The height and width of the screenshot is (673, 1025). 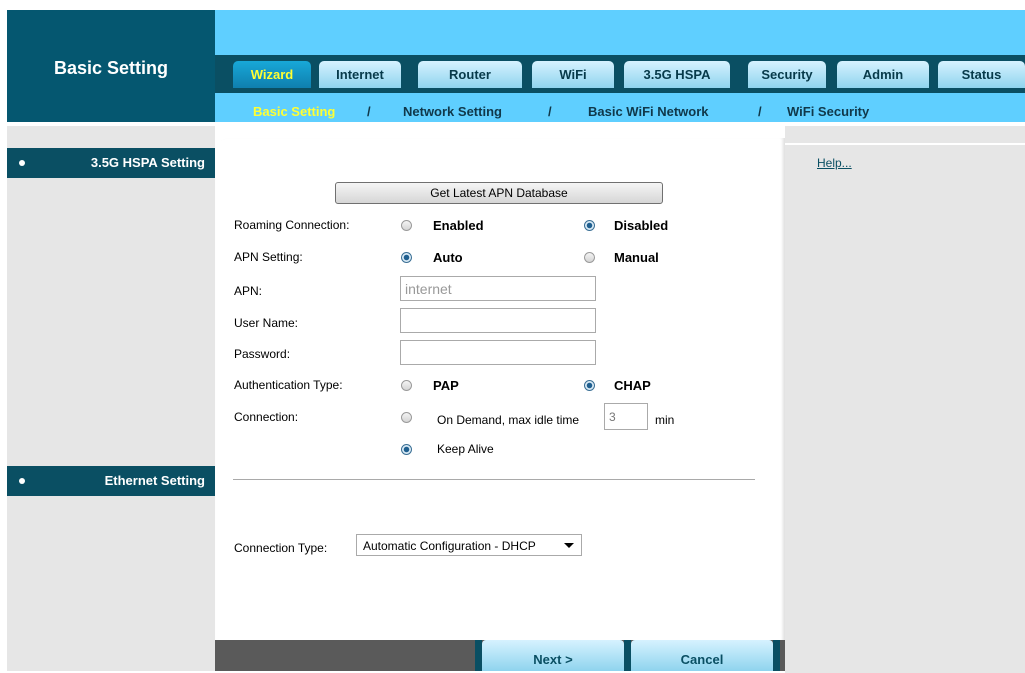 What do you see at coordinates (281, 548) in the screenshot?
I see `connection-type-label: Connection Type:` at bounding box center [281, 548].